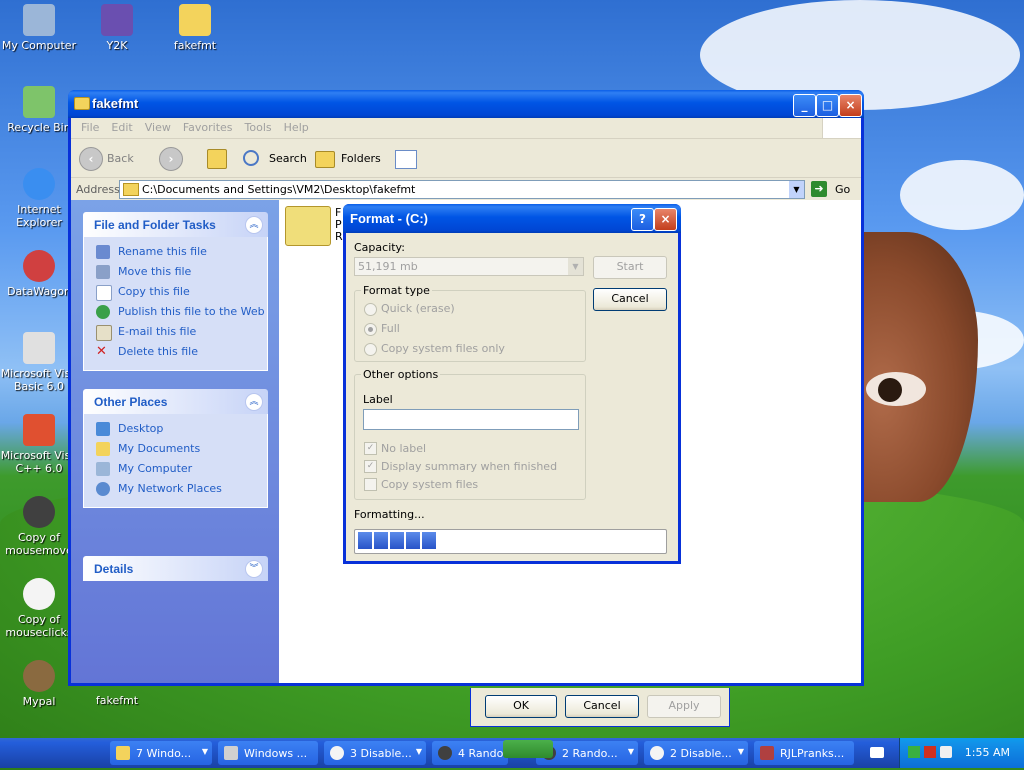 The image size is (1024, 770). I want to click on place-my-documents: My Documents, so click(175, 449).